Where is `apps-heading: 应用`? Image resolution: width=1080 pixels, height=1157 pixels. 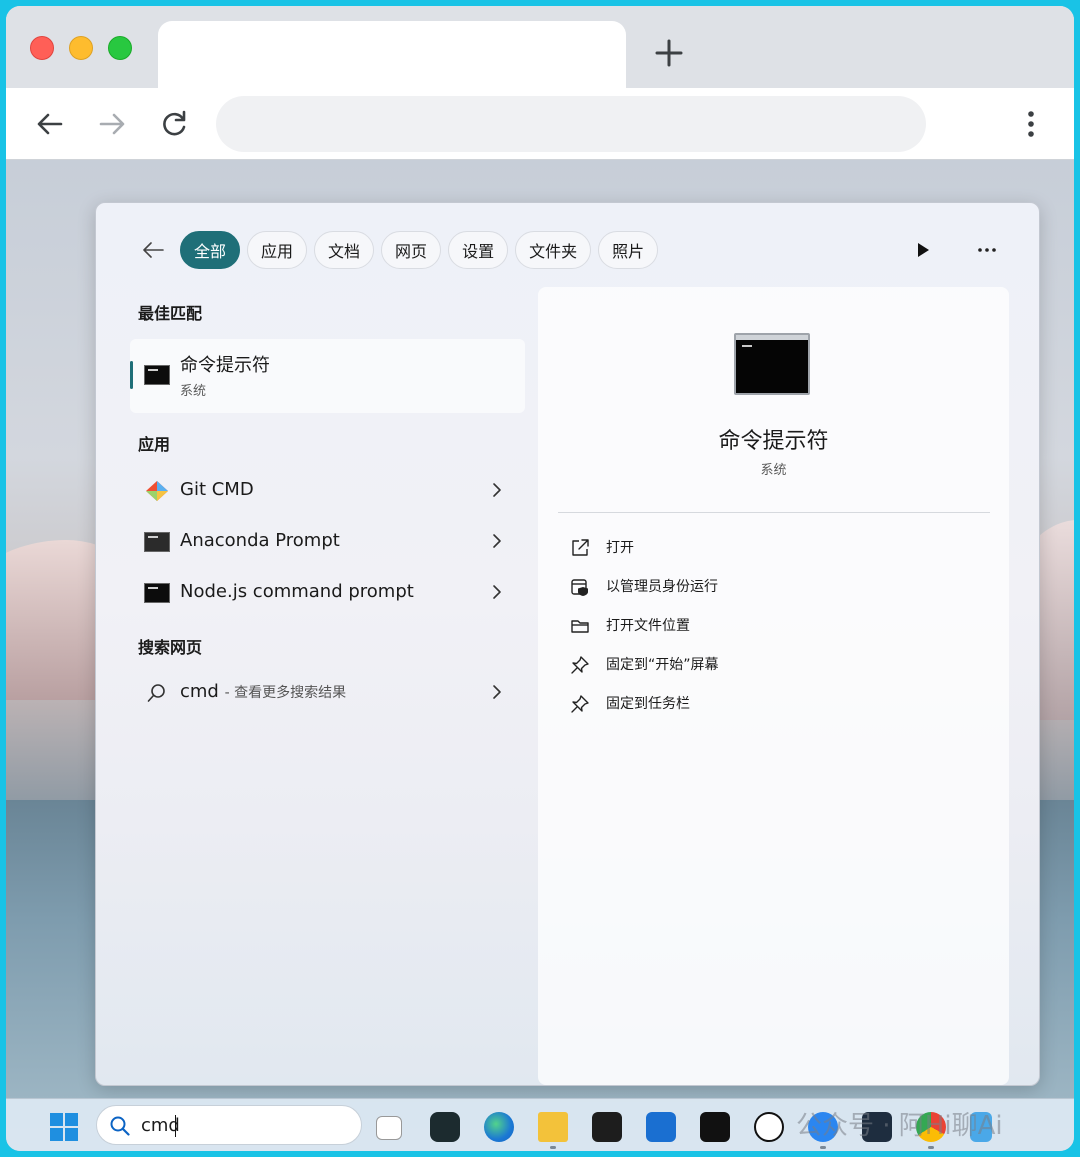 apps-heading: 应用 is located at coordinates (154, 444).